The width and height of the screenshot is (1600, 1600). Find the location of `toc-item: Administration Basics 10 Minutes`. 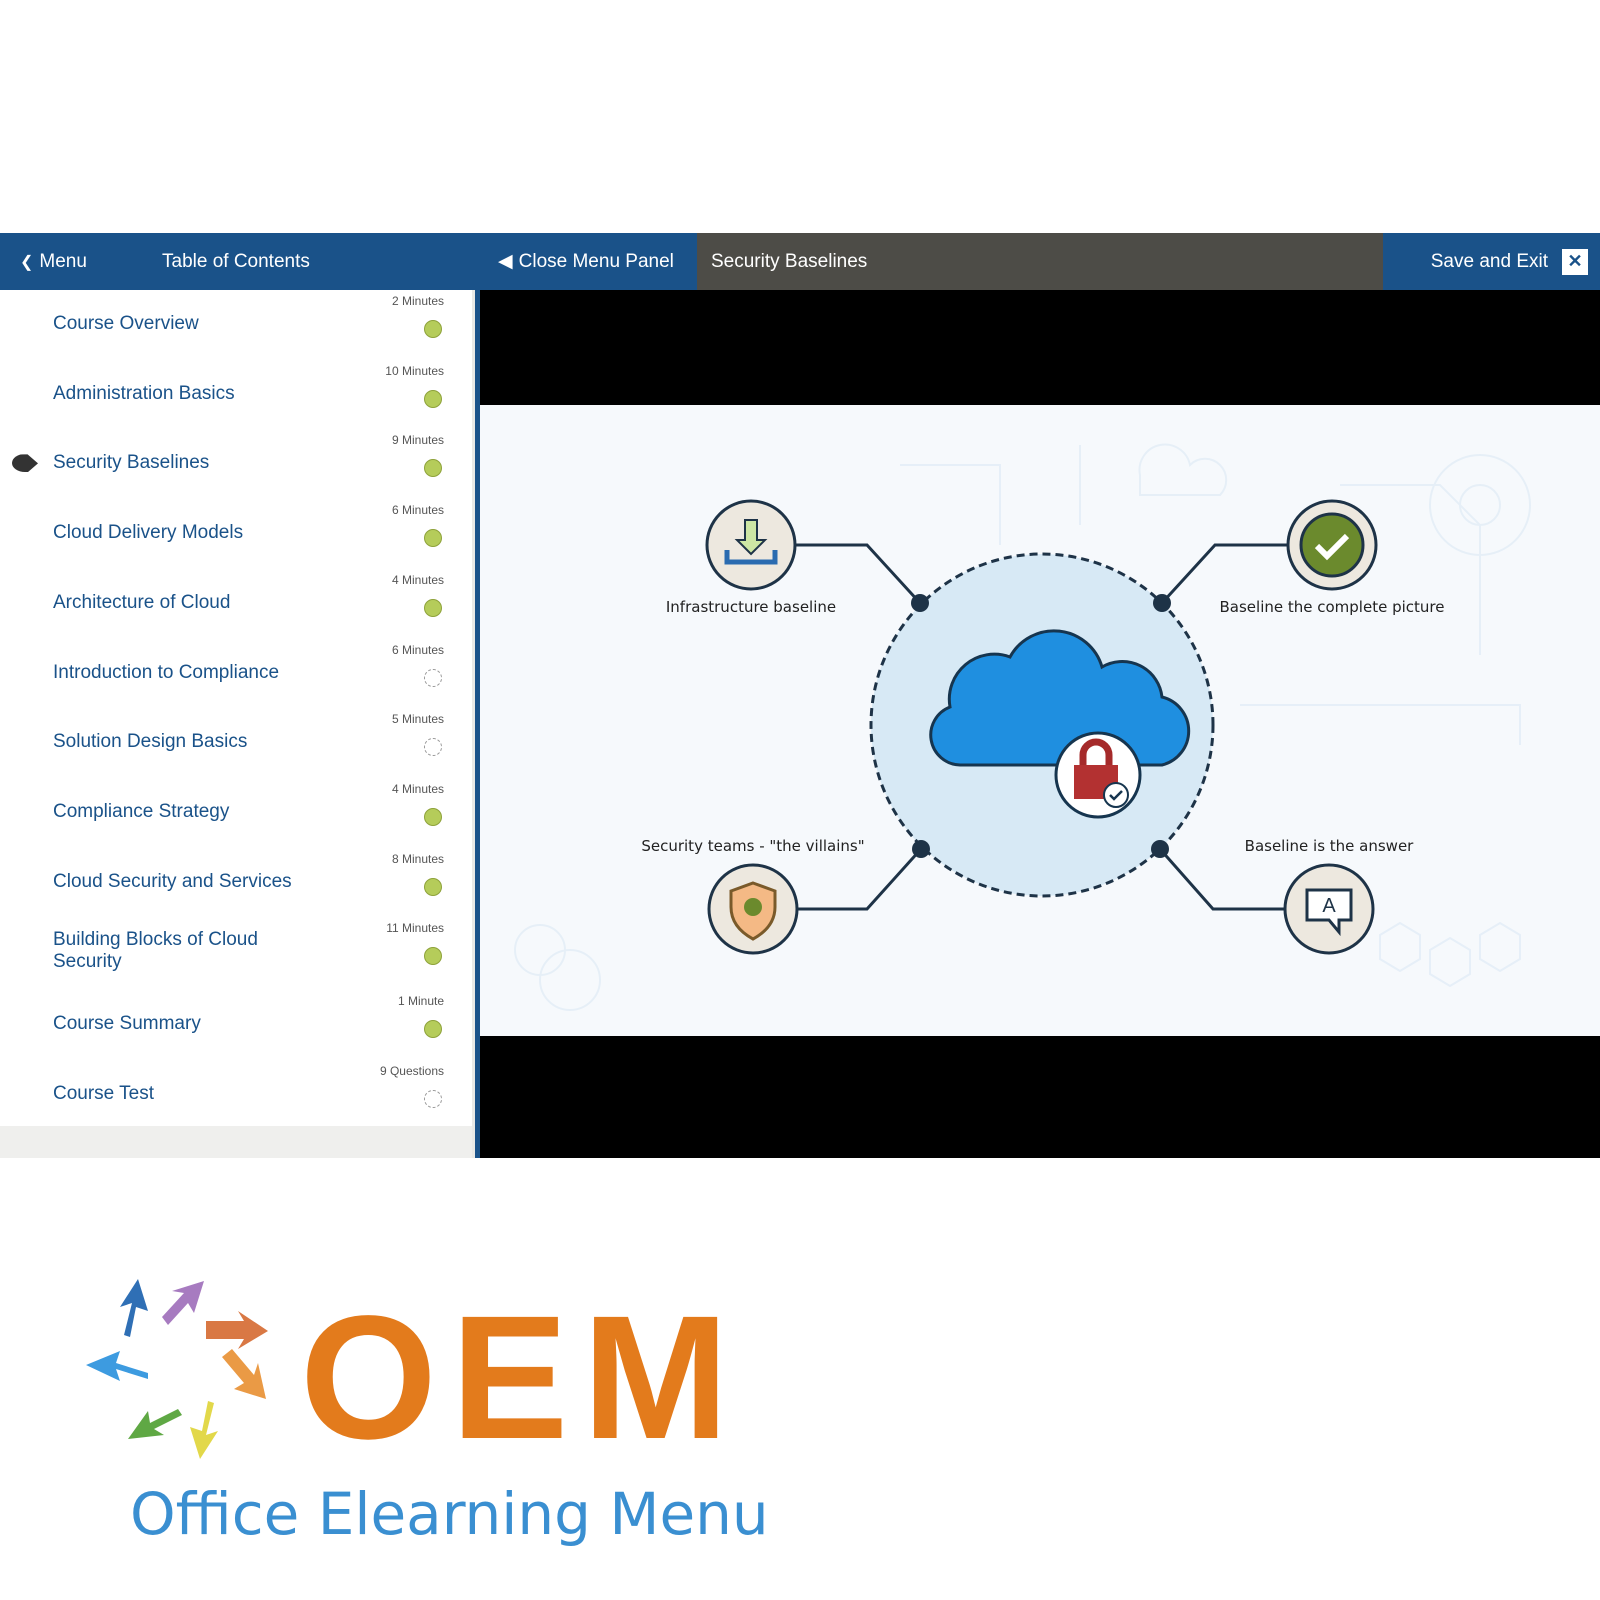

toc-item: Administration Basics 10 Minutes is located at coordinates (236, 394).